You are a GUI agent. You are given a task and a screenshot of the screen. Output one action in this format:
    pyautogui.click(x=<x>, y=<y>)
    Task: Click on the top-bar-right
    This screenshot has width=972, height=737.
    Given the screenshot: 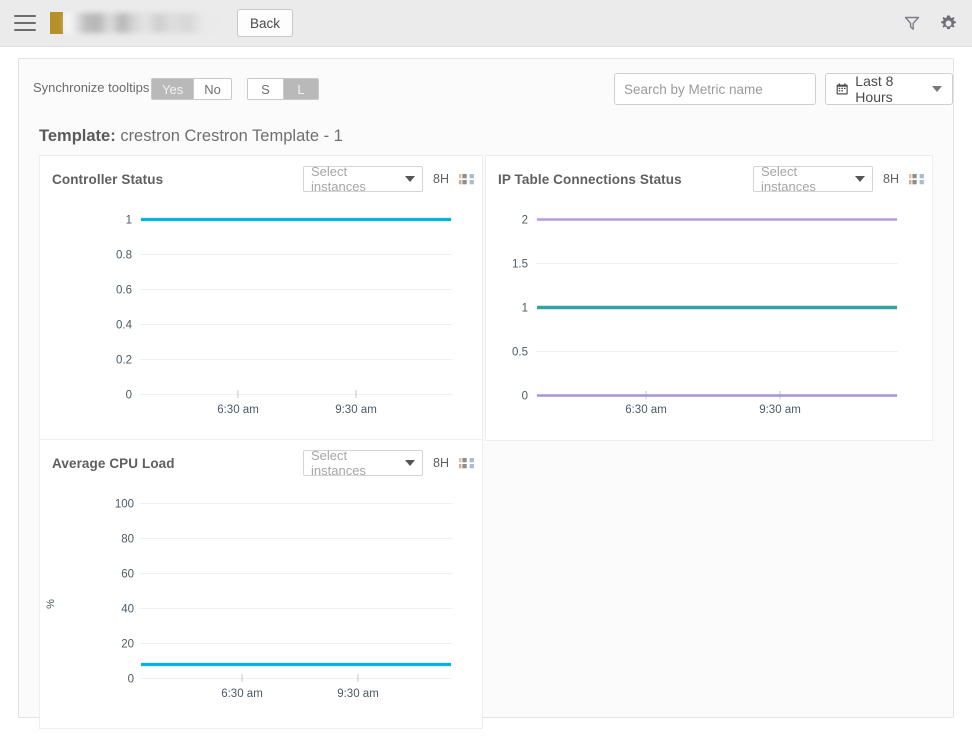 What is the action you would take?
    pyautogui.click(x=937, y=23)
    